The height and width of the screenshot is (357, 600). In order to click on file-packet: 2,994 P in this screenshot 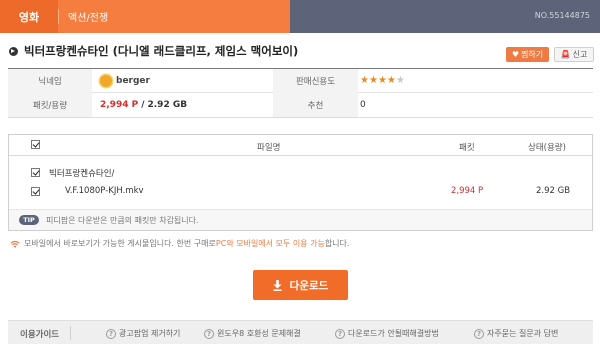, I will do `click(467, 191)`.